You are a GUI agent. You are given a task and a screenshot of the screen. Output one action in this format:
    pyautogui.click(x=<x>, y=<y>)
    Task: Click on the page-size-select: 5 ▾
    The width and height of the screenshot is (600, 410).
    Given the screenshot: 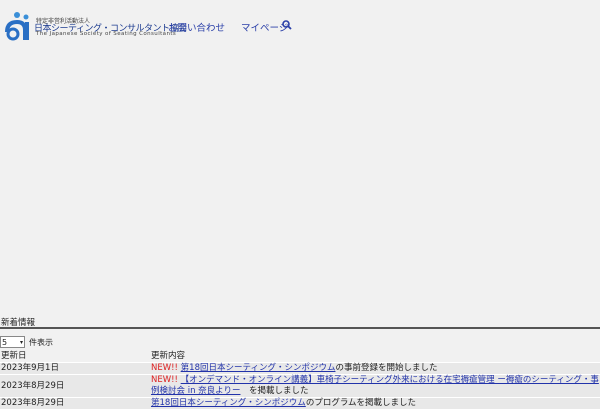 What is the action you would take?
    pyautogui.click(x=12, y=342)
    